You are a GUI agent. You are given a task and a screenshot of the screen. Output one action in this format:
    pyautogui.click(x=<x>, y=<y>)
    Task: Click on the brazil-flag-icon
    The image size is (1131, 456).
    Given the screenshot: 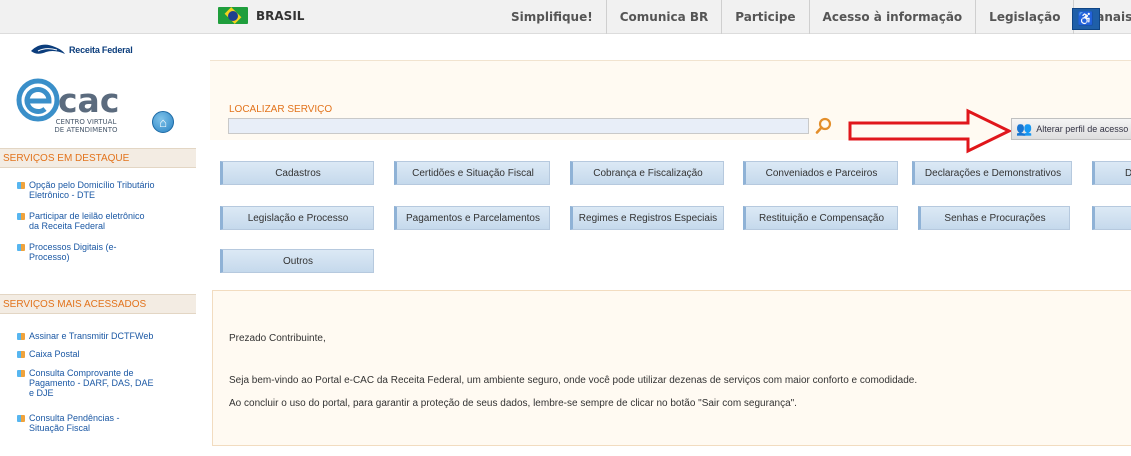 What is the action you would take?
    pyautogui.click(x=233, y=15)
    